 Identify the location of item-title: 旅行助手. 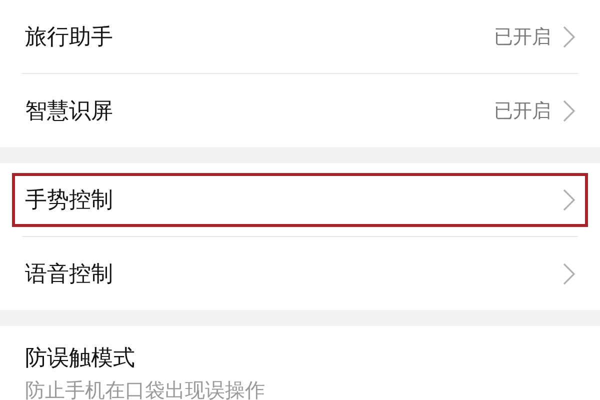
(69, 38).